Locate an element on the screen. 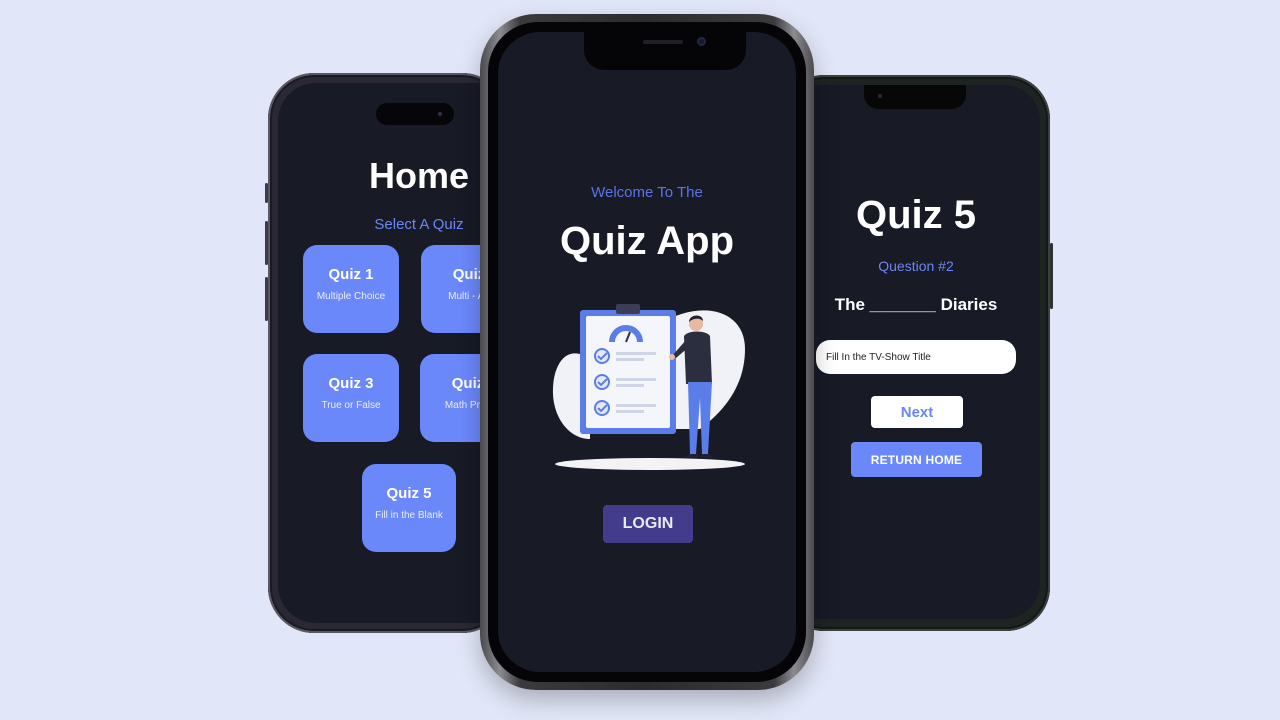 This screenshot has height=720, width=1280. clipboard-clip is located at coordinates (628, 309).